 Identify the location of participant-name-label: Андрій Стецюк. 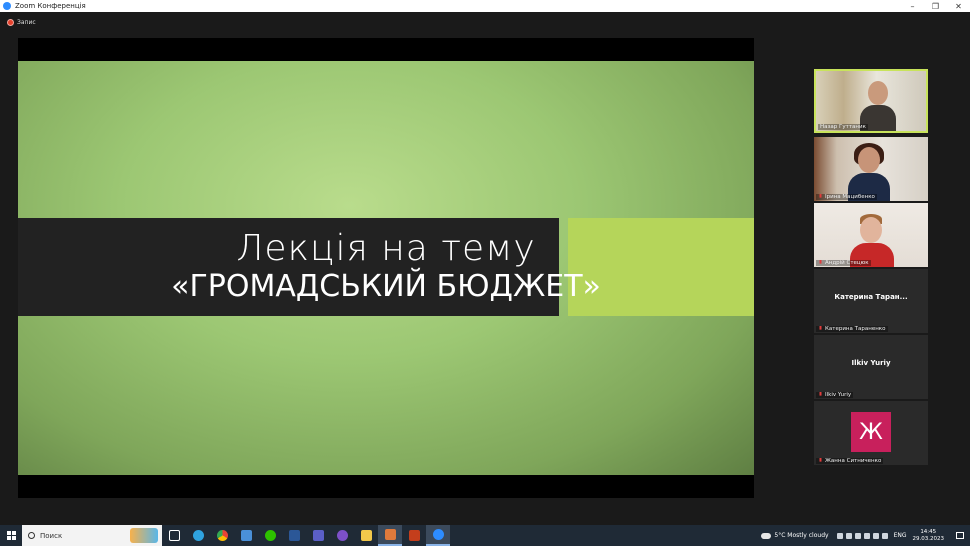
(843, 263).